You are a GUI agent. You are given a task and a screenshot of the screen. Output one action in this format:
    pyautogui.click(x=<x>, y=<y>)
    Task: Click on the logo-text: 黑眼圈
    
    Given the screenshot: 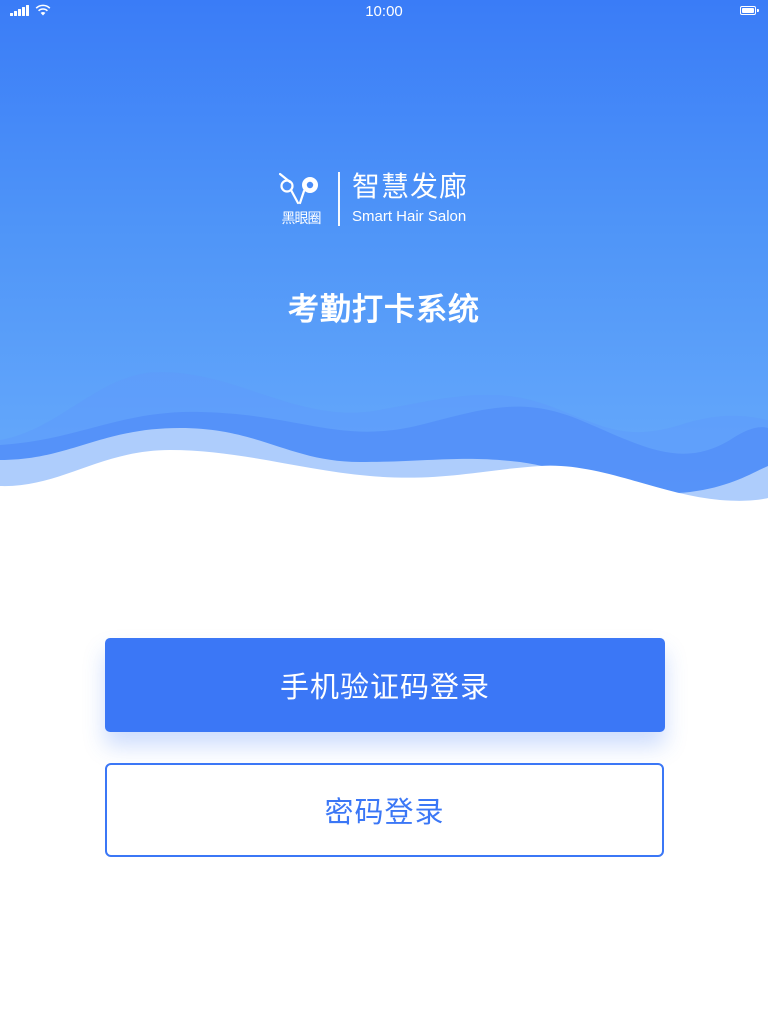 What is the action you would take?
    pyautogui.click(x=301, y=219)
    